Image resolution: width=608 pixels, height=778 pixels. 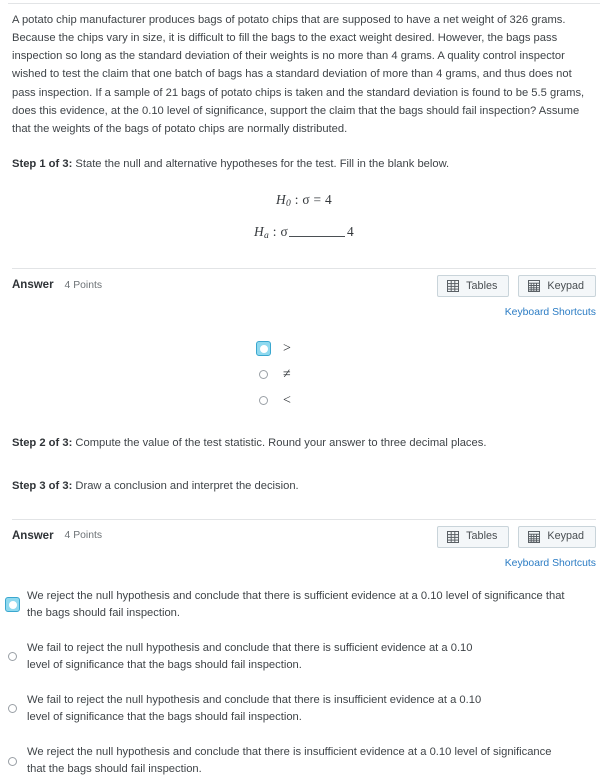 I want to click on answer-1-shortcuts-row: Keyboard Shortcuts, so click(x=304, y=313).